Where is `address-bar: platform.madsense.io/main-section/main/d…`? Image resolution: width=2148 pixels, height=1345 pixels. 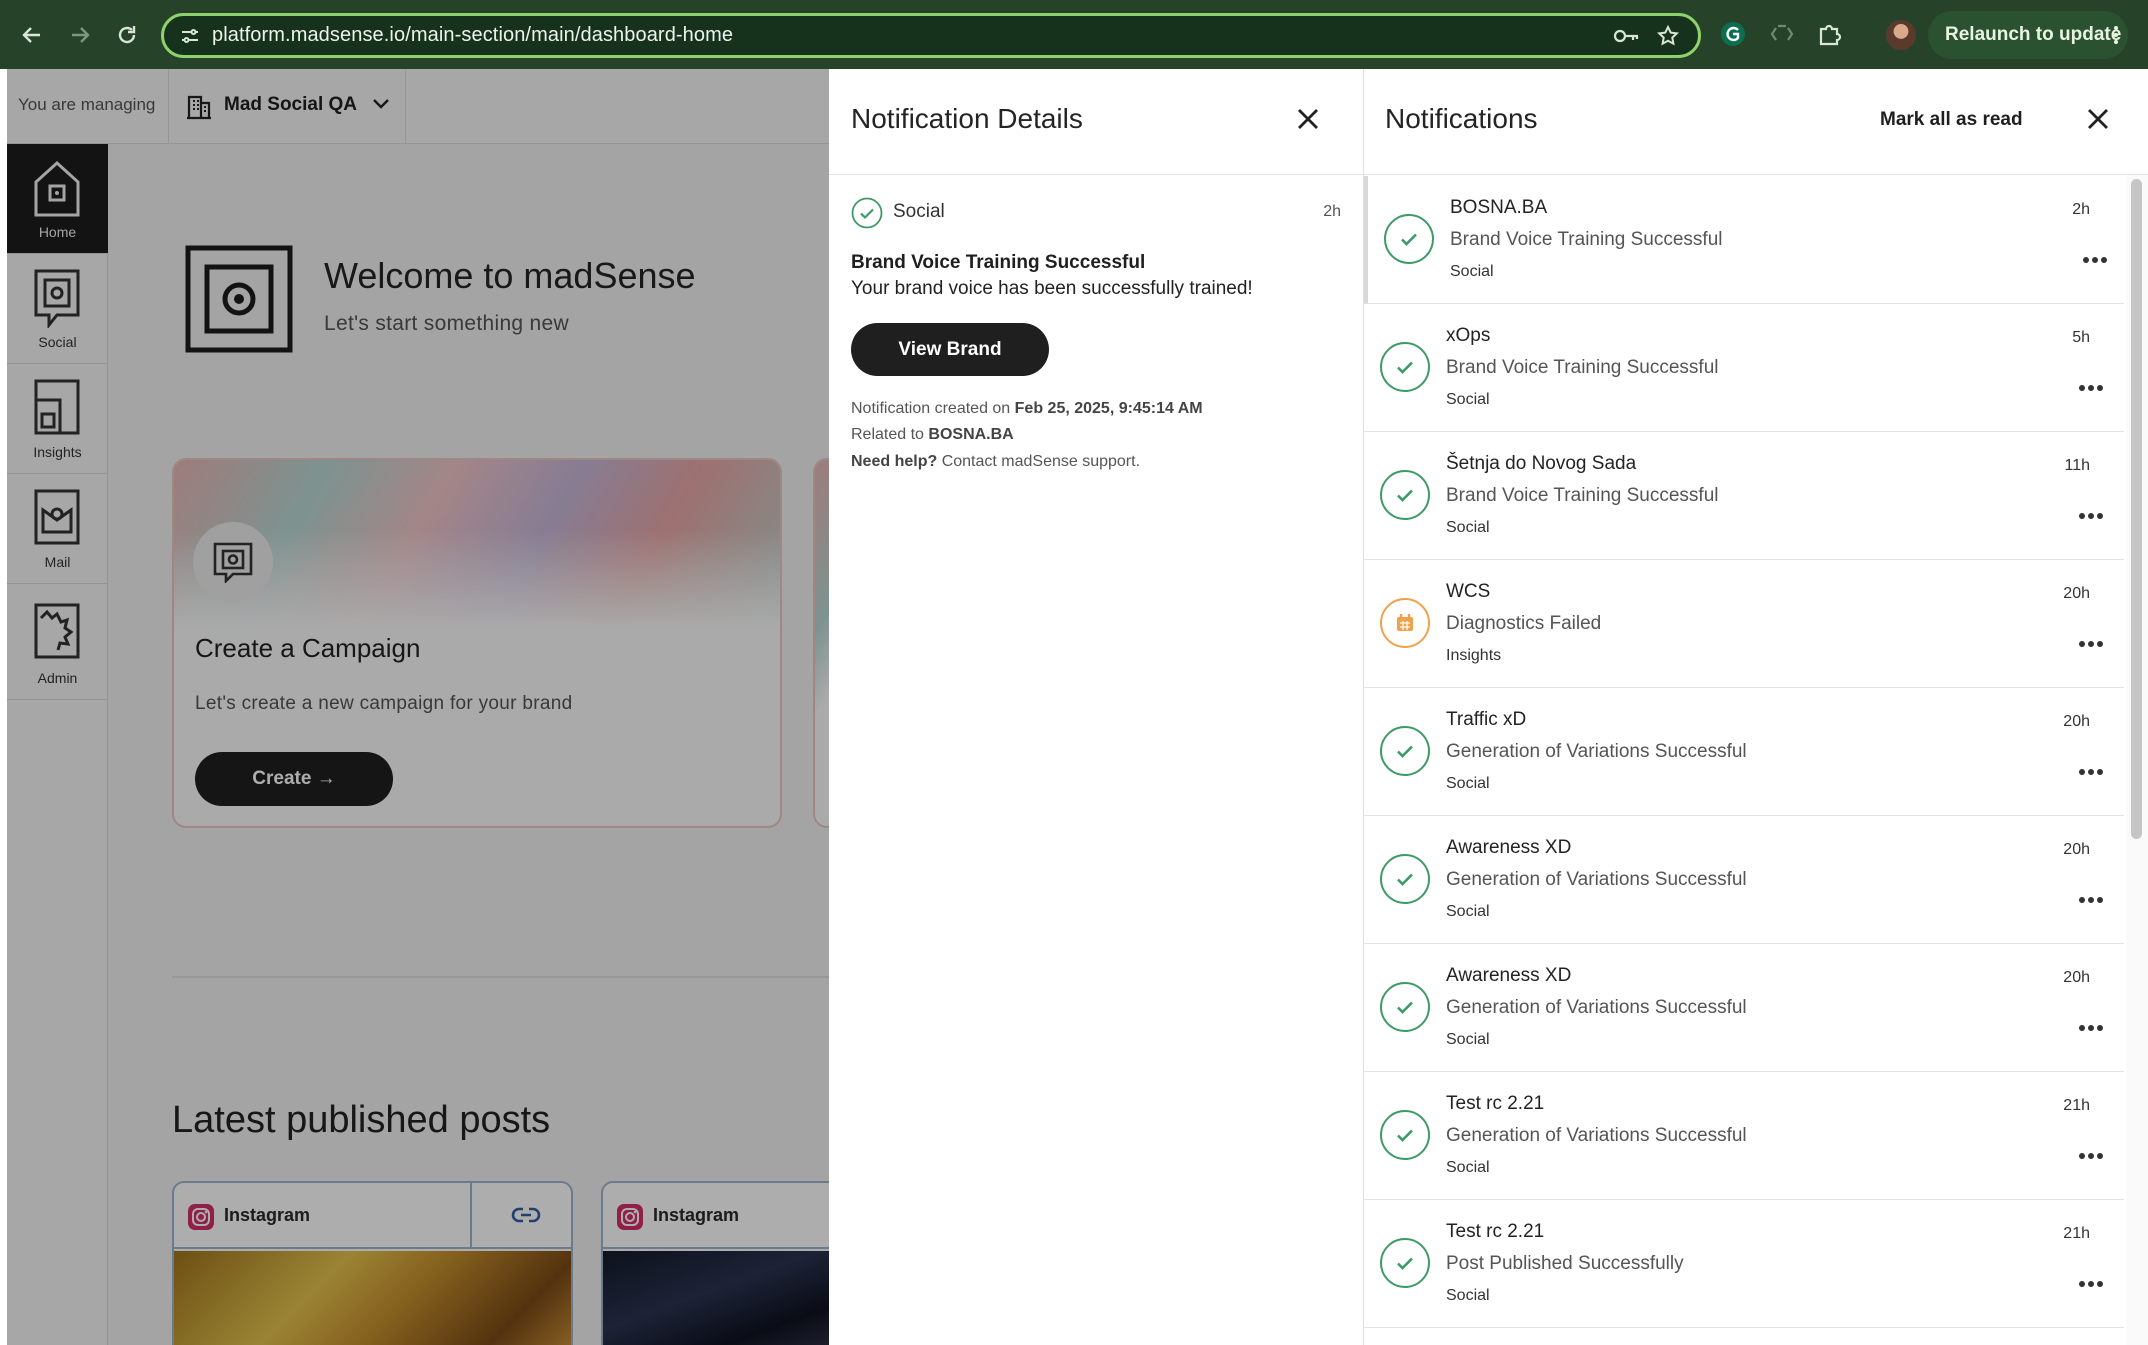 address-bar: platform.madsense.io/main-section/main/d… is located at coordinates (931, 35).